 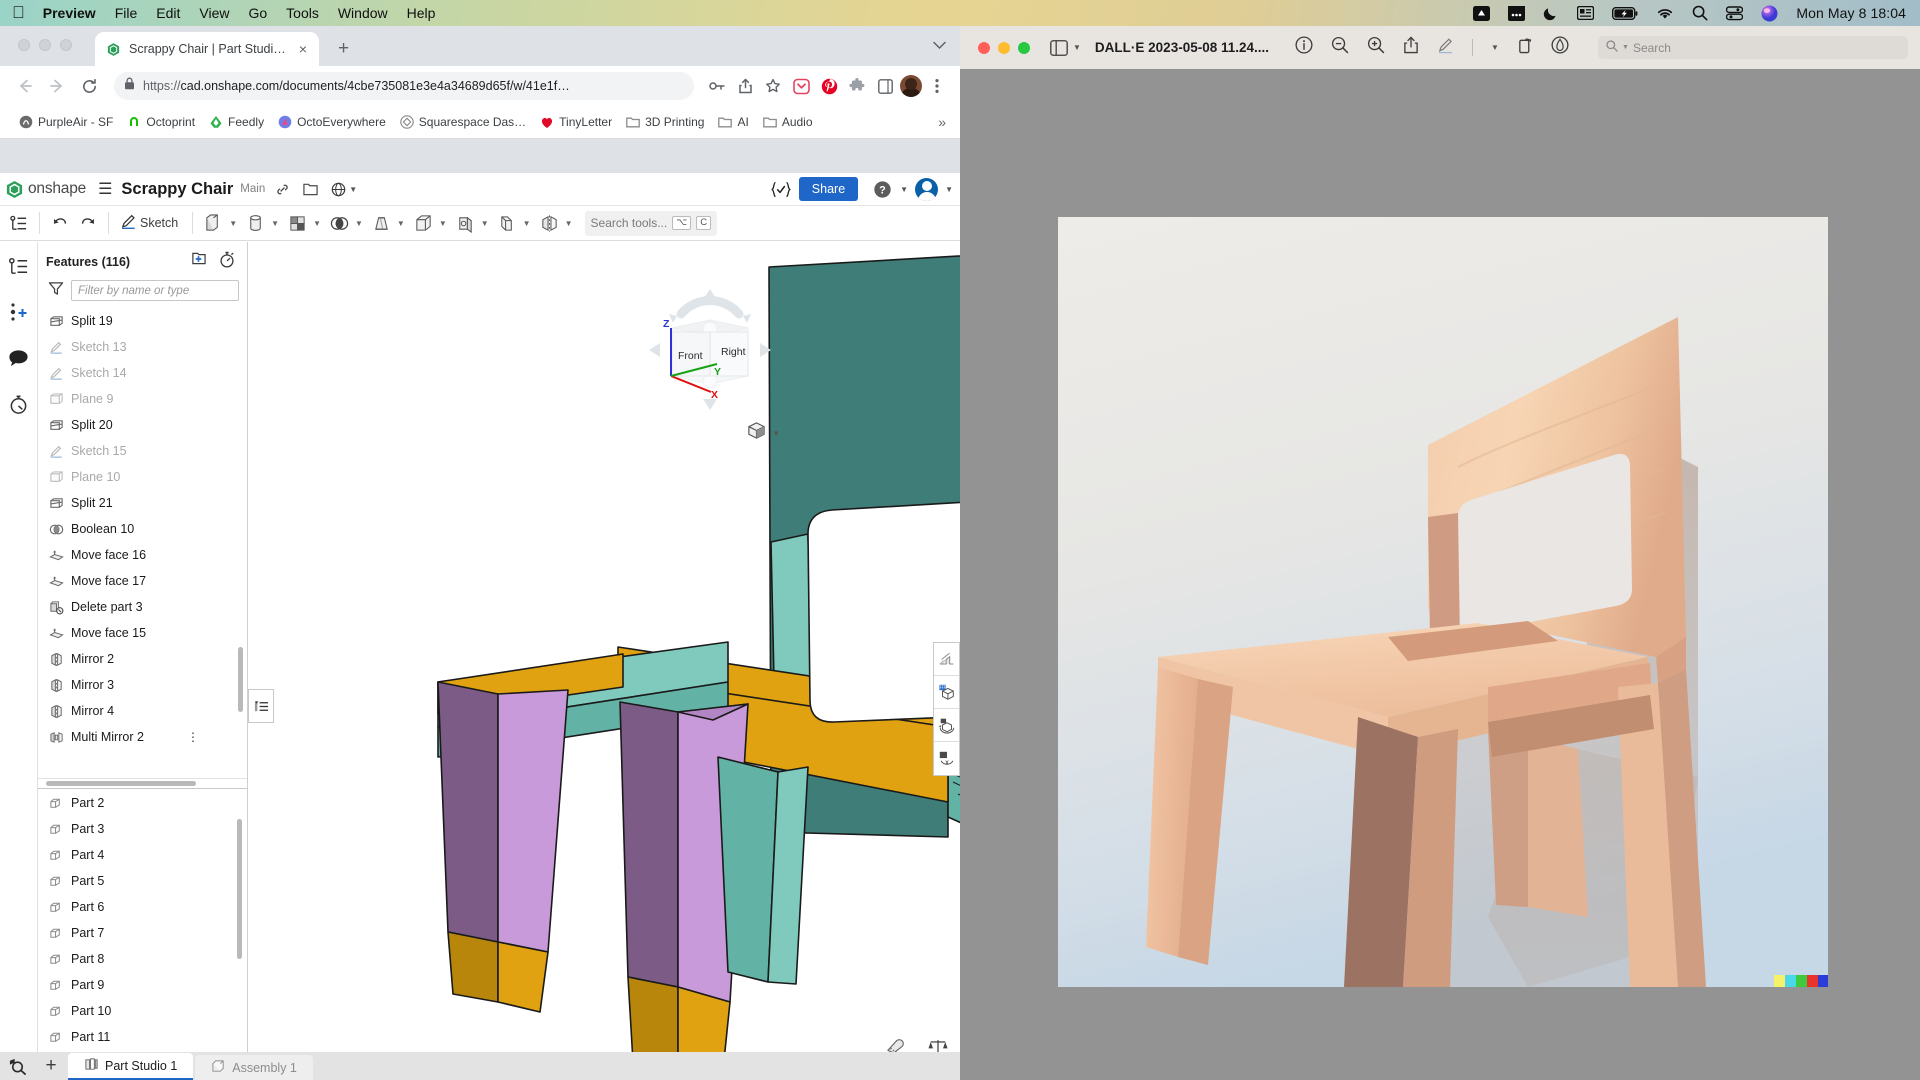 What do you see at coordinates (198, 262) in the screenshot?
I see `new-folder-icon` at bounding box center [198, 262].